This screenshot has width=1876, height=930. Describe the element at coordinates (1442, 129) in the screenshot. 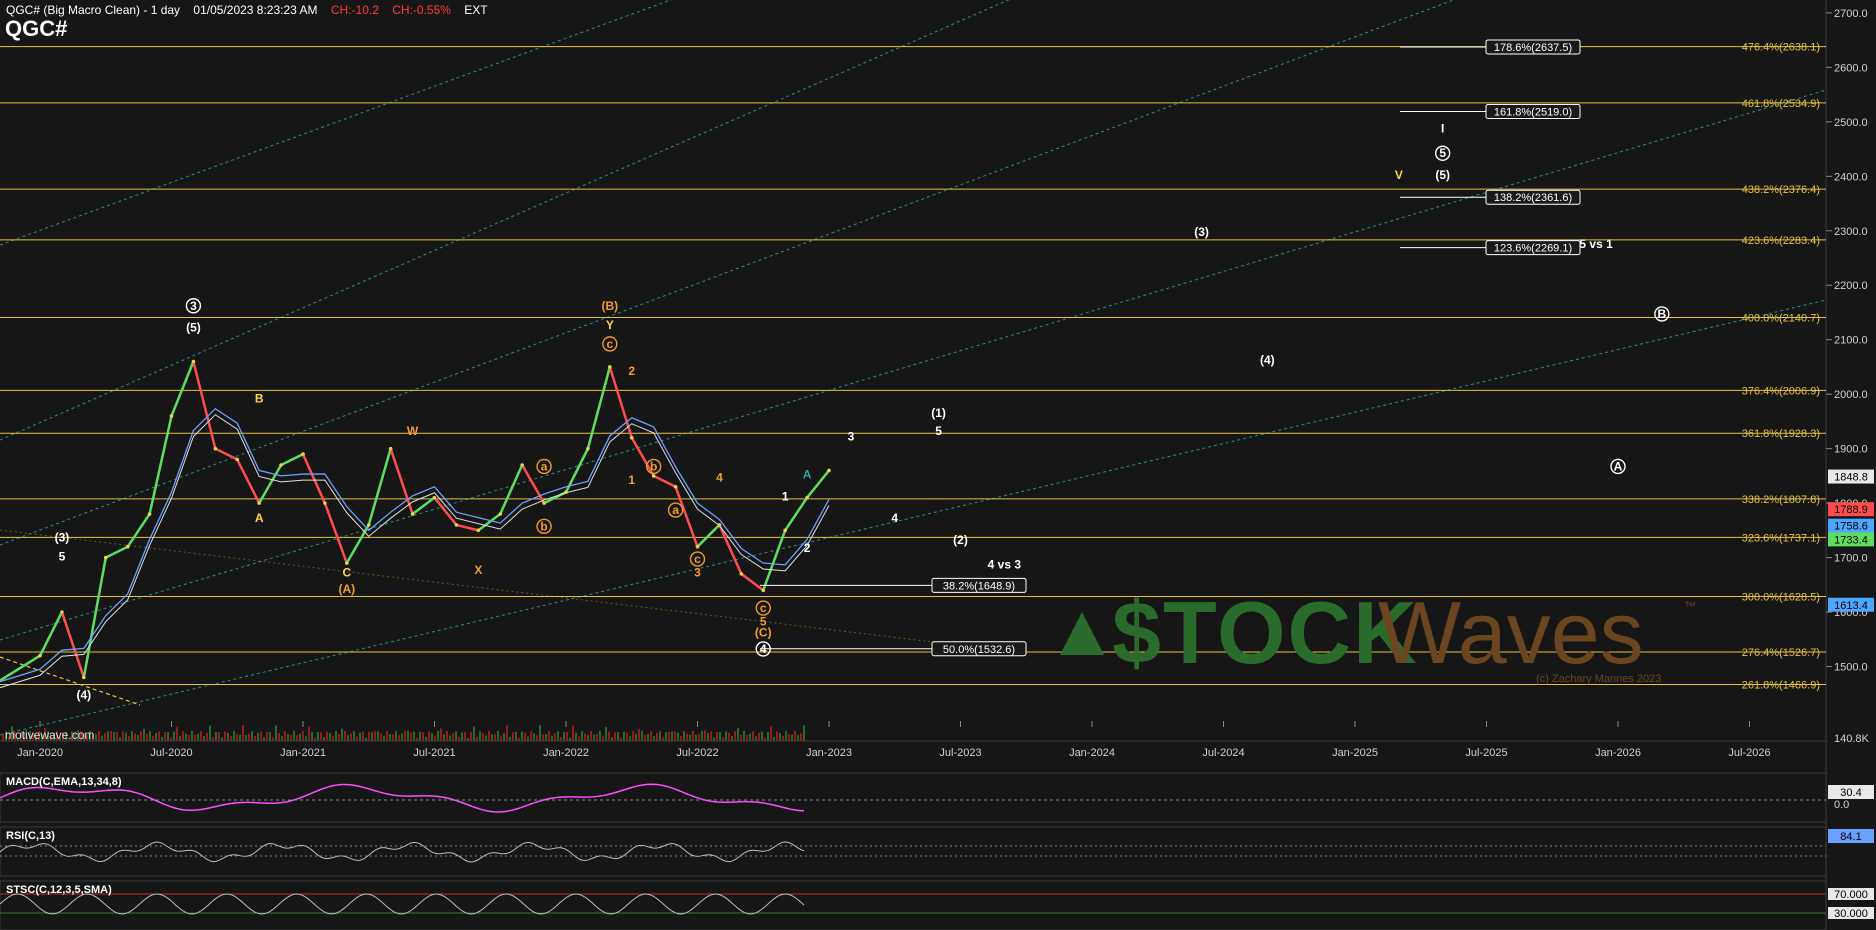

I see `wave-label: I` at that location.